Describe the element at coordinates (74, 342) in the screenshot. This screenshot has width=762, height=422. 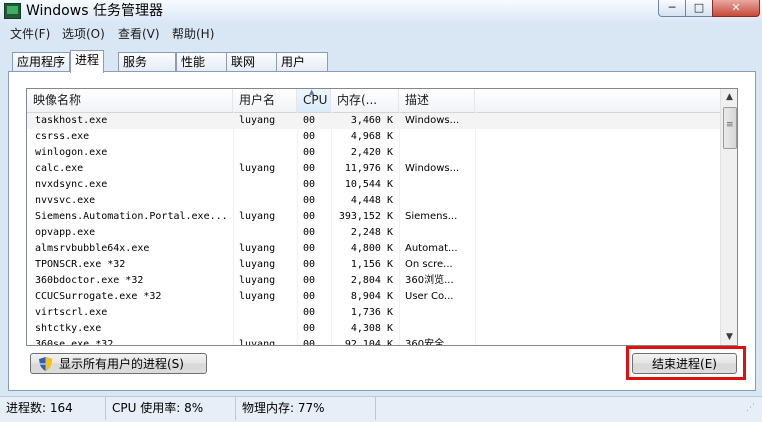
I see `cell-image-name: 360se.exe *32` at that location.